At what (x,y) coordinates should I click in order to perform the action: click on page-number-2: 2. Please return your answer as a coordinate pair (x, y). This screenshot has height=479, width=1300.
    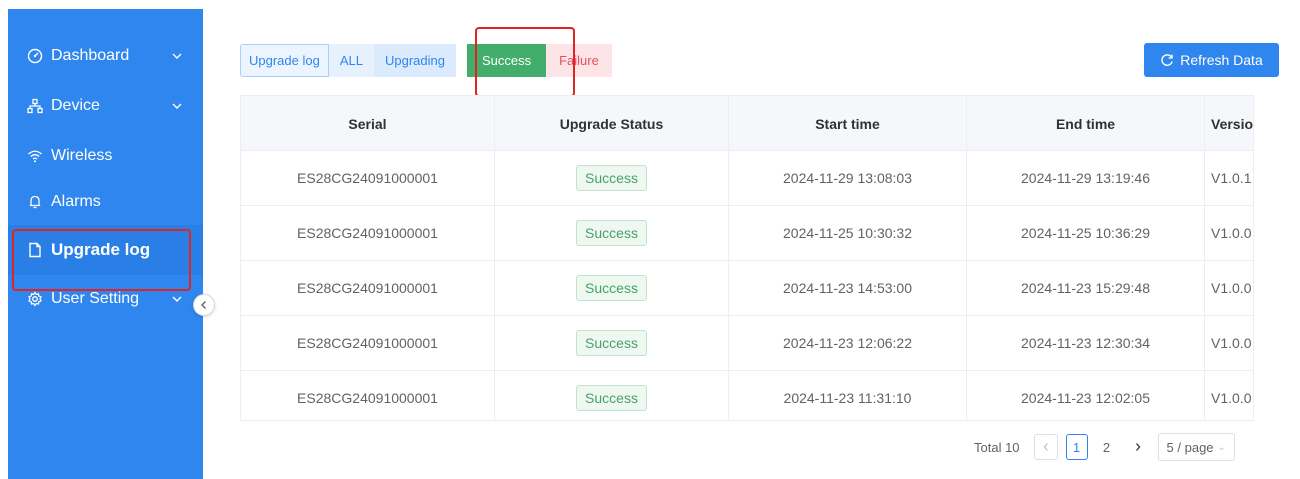
    Looking at the image, I should click on (1107, 447).